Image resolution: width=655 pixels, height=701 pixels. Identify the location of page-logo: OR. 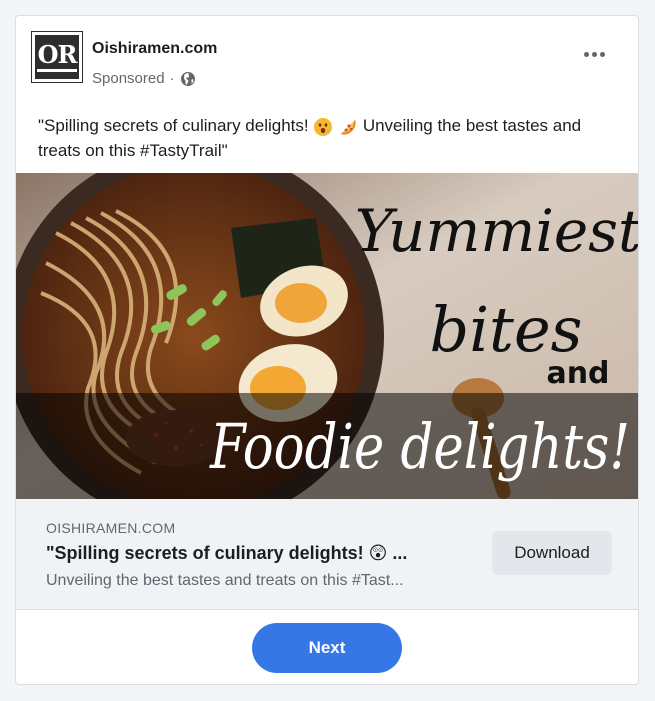
(57, 57).